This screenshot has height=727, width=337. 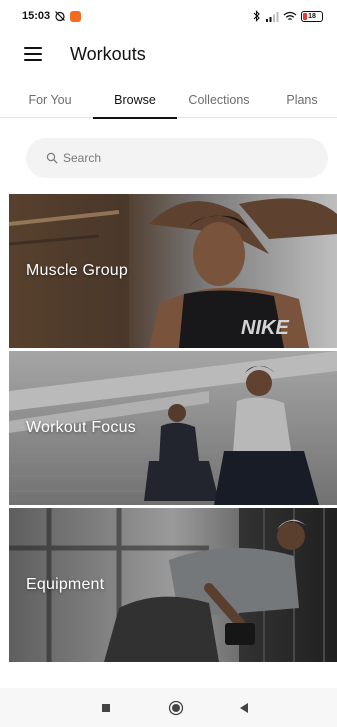 I want to click on tab-browse: Browse, so click(x=135, y=100).